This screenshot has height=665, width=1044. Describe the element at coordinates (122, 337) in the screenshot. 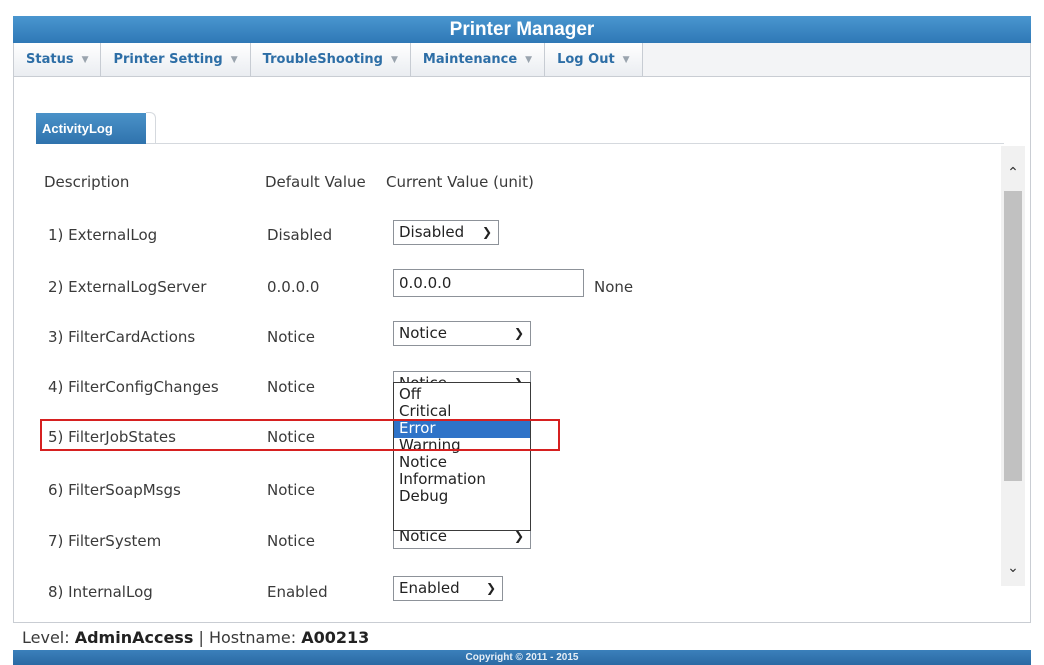

I see `row-description: 3) FilterCardActions` at that location.